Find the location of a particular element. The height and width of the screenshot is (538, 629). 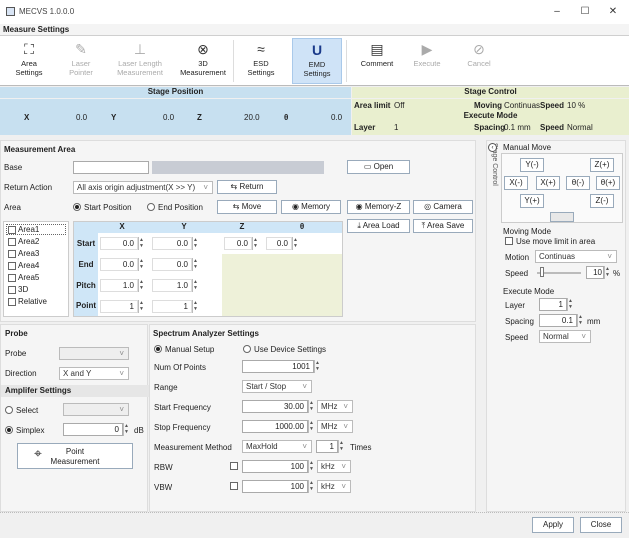

maximize-button: ☐ is located at coordinates (585, 12).